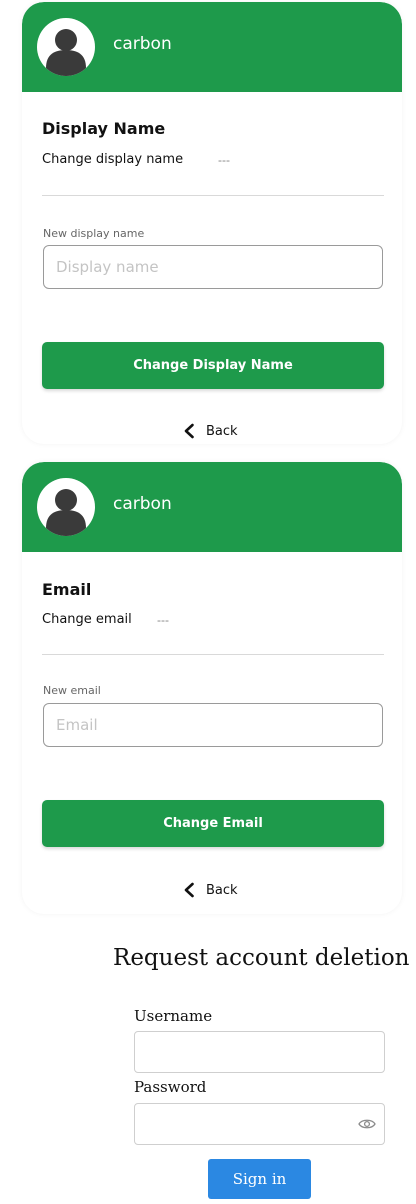  What do you see at coordinates (94, 233) in the screenshot?
I see `new-display-name-label: New display name` at bounding box center [94, 233].